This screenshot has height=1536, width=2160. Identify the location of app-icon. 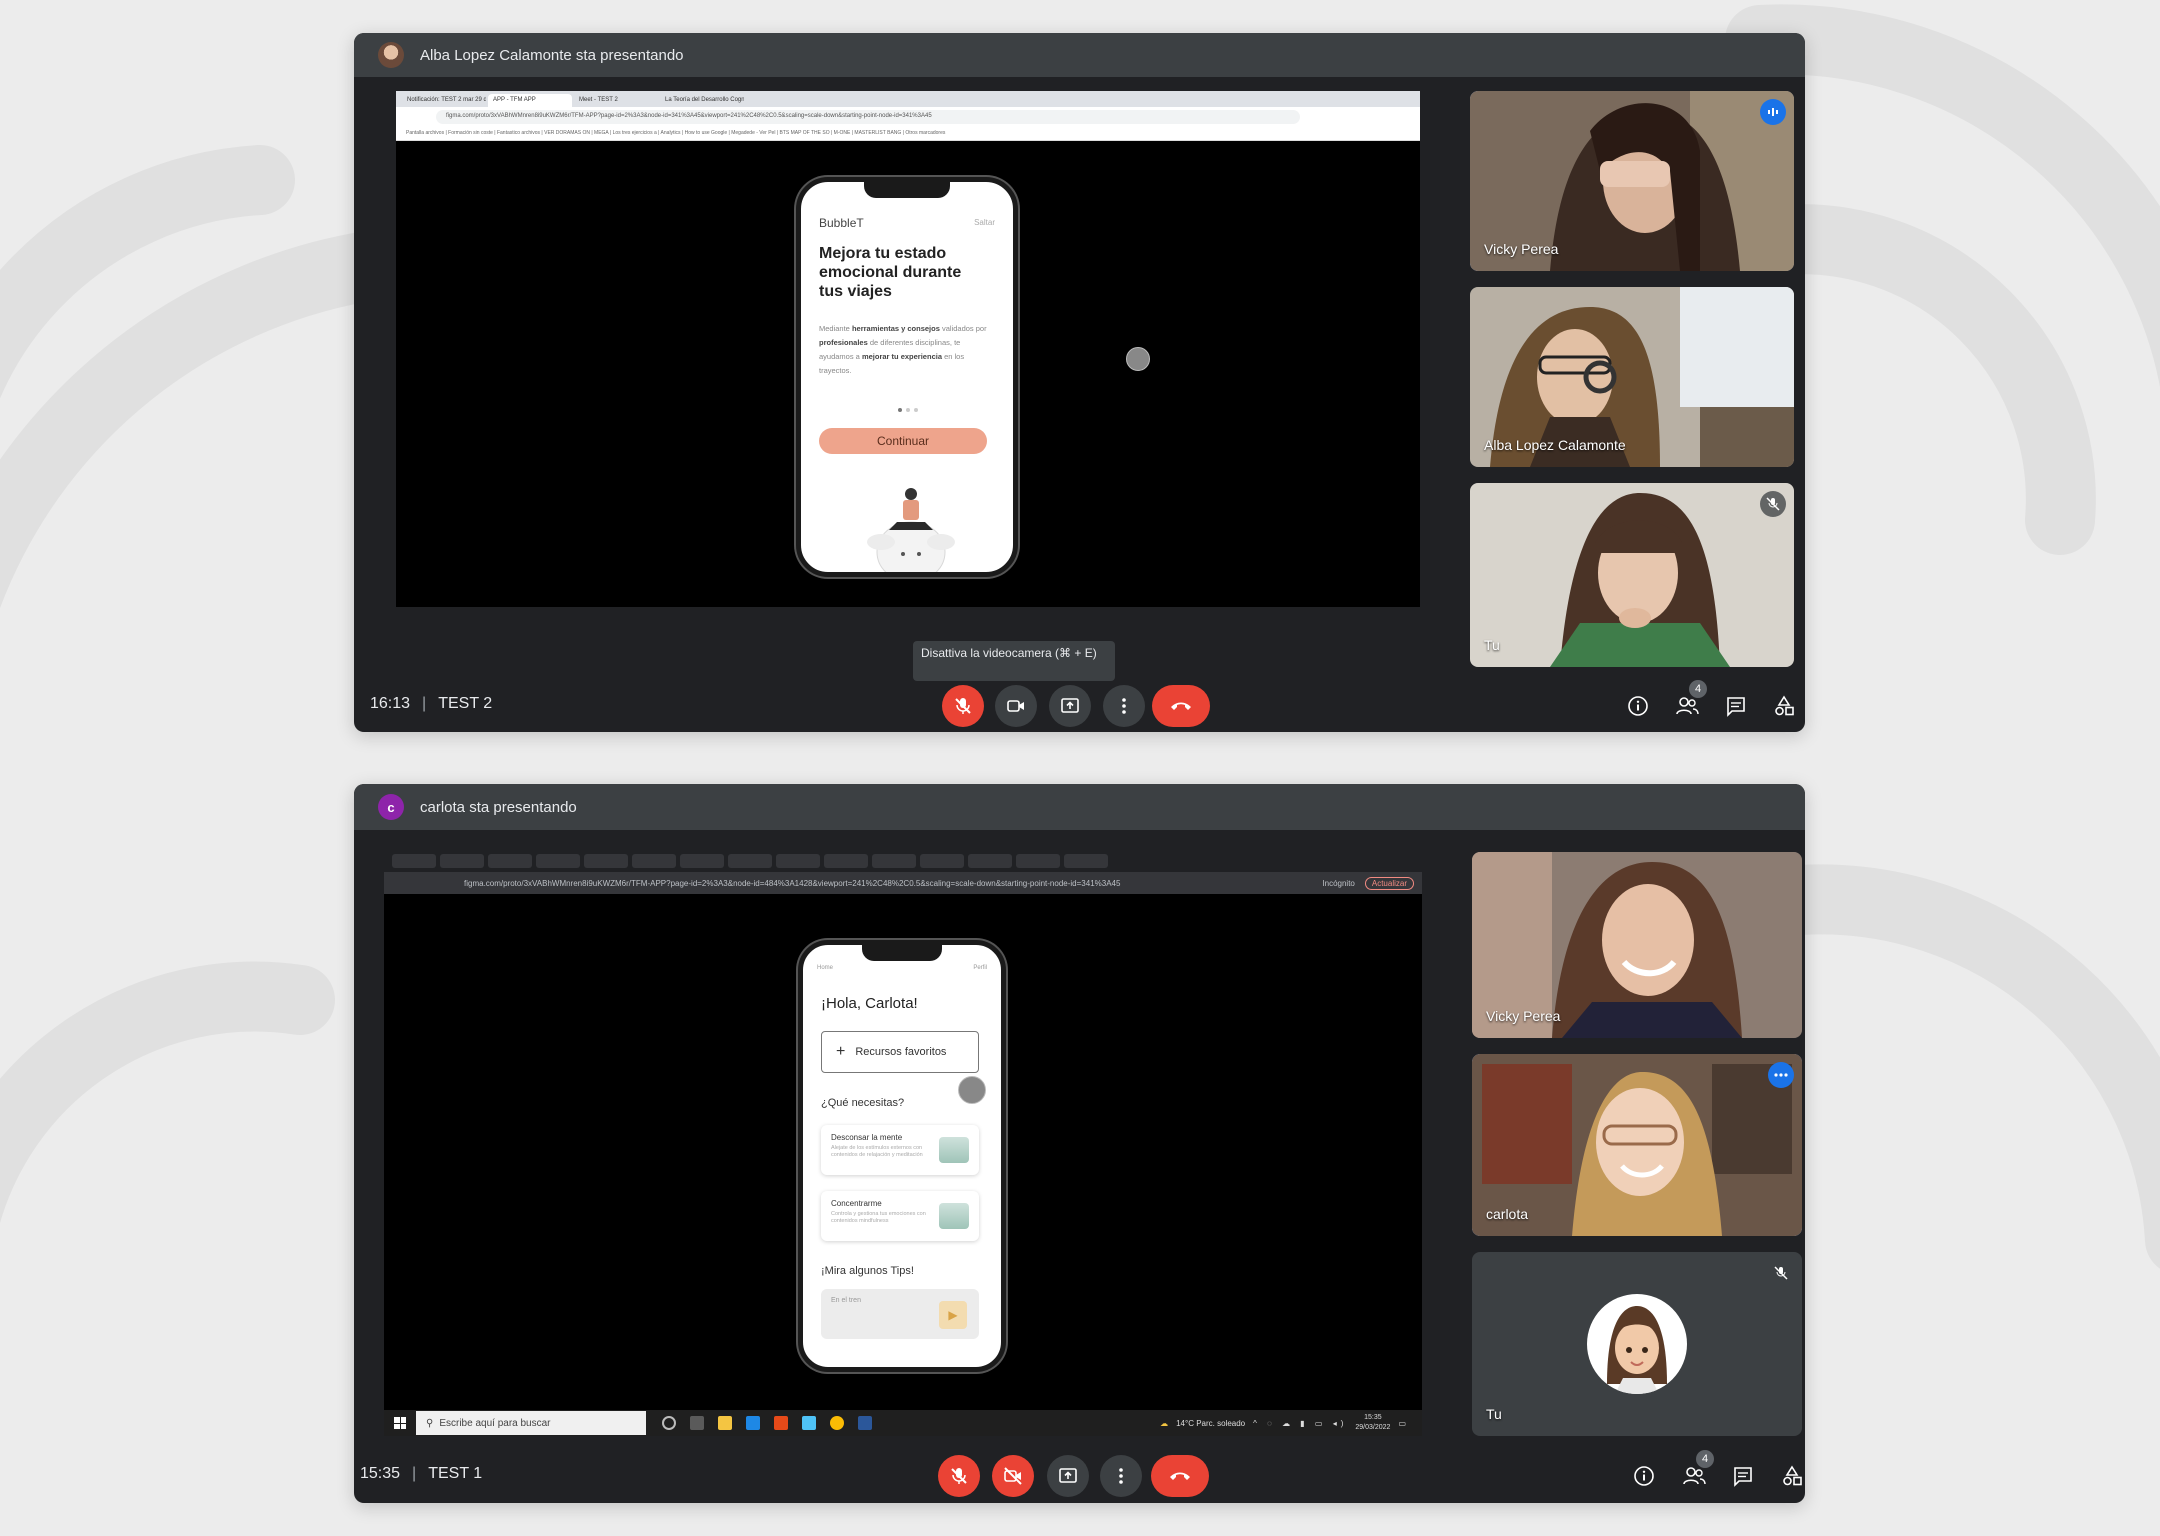
(809, 1423).